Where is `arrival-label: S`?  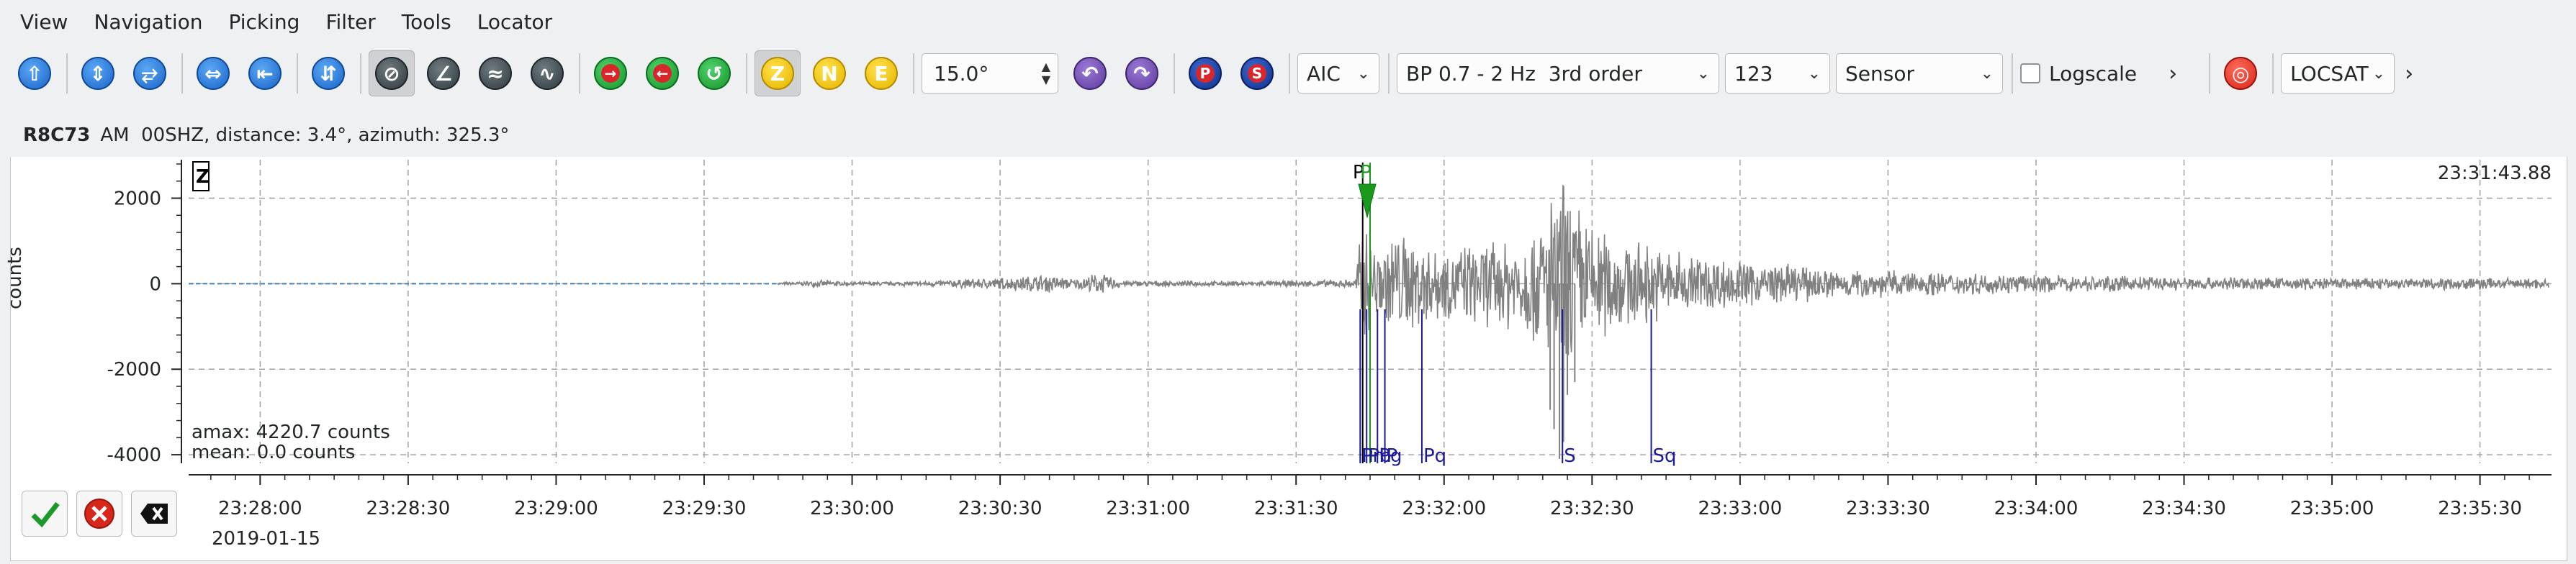 arrival-label: S is located at coordinates (1570, 456).